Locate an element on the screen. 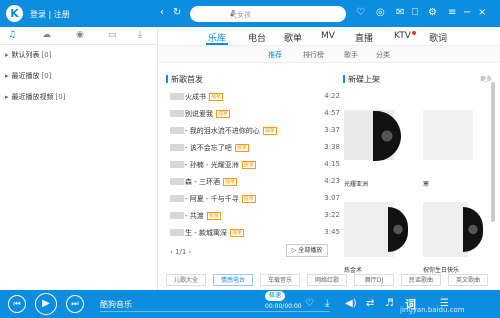  search-icon: ⌕ is located at coordinates (285, 13).